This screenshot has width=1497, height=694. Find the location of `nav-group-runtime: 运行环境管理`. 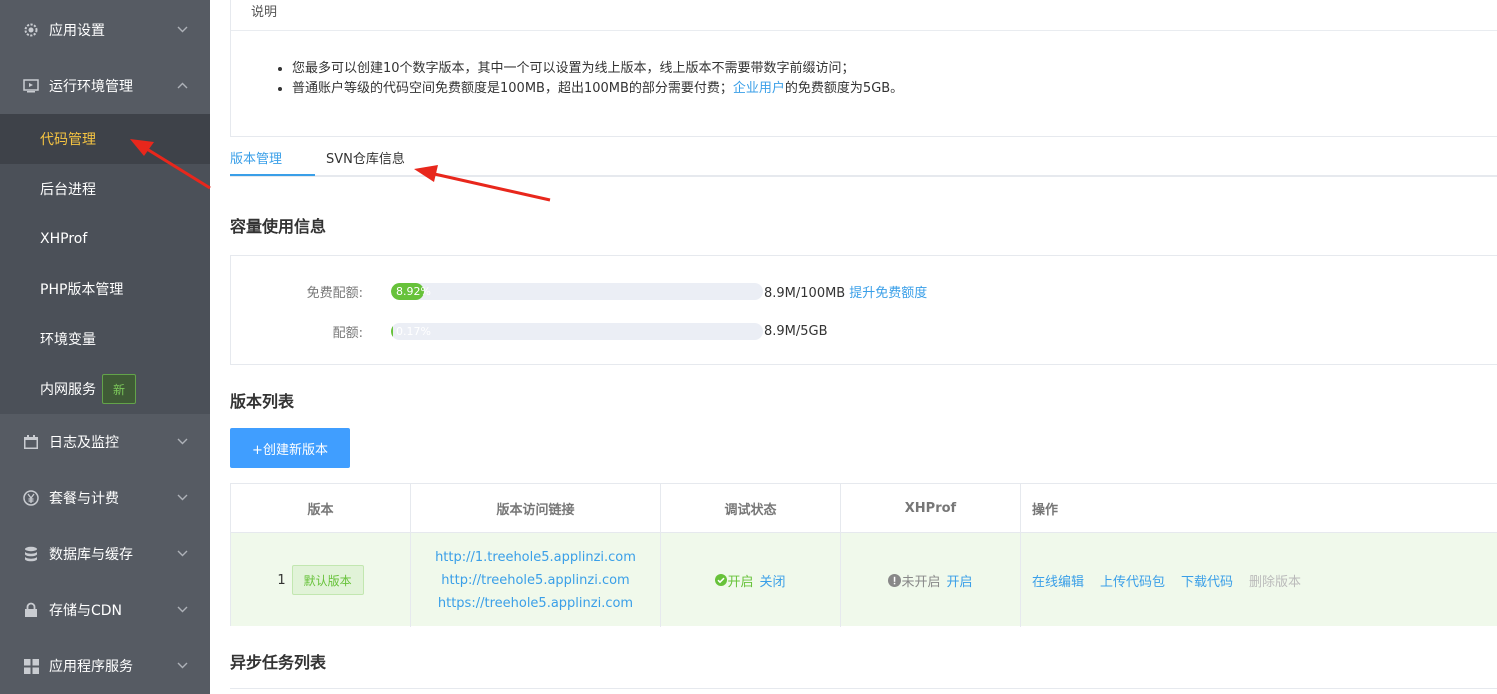

nav-group-runtime: 运行环境管理 is located at coordinates (105, 86).